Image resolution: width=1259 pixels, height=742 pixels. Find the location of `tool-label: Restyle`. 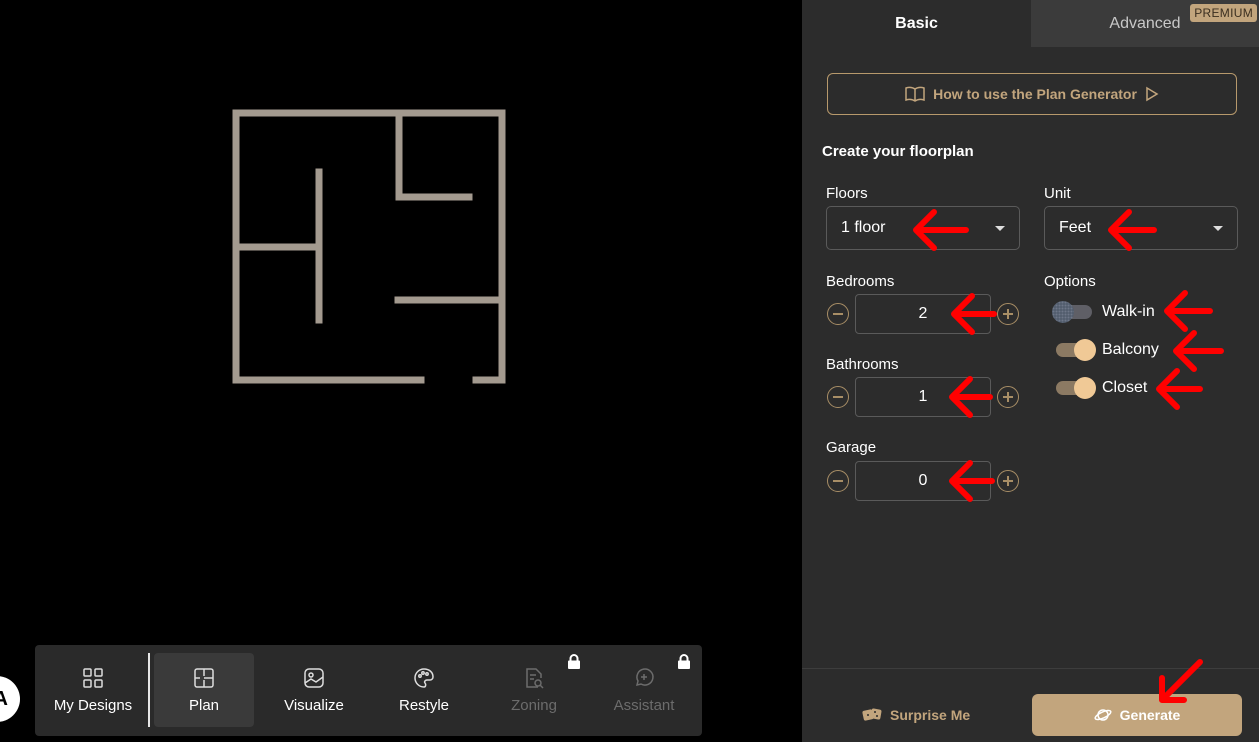

tool-label: Restyle is located at coordinates (424, 705).